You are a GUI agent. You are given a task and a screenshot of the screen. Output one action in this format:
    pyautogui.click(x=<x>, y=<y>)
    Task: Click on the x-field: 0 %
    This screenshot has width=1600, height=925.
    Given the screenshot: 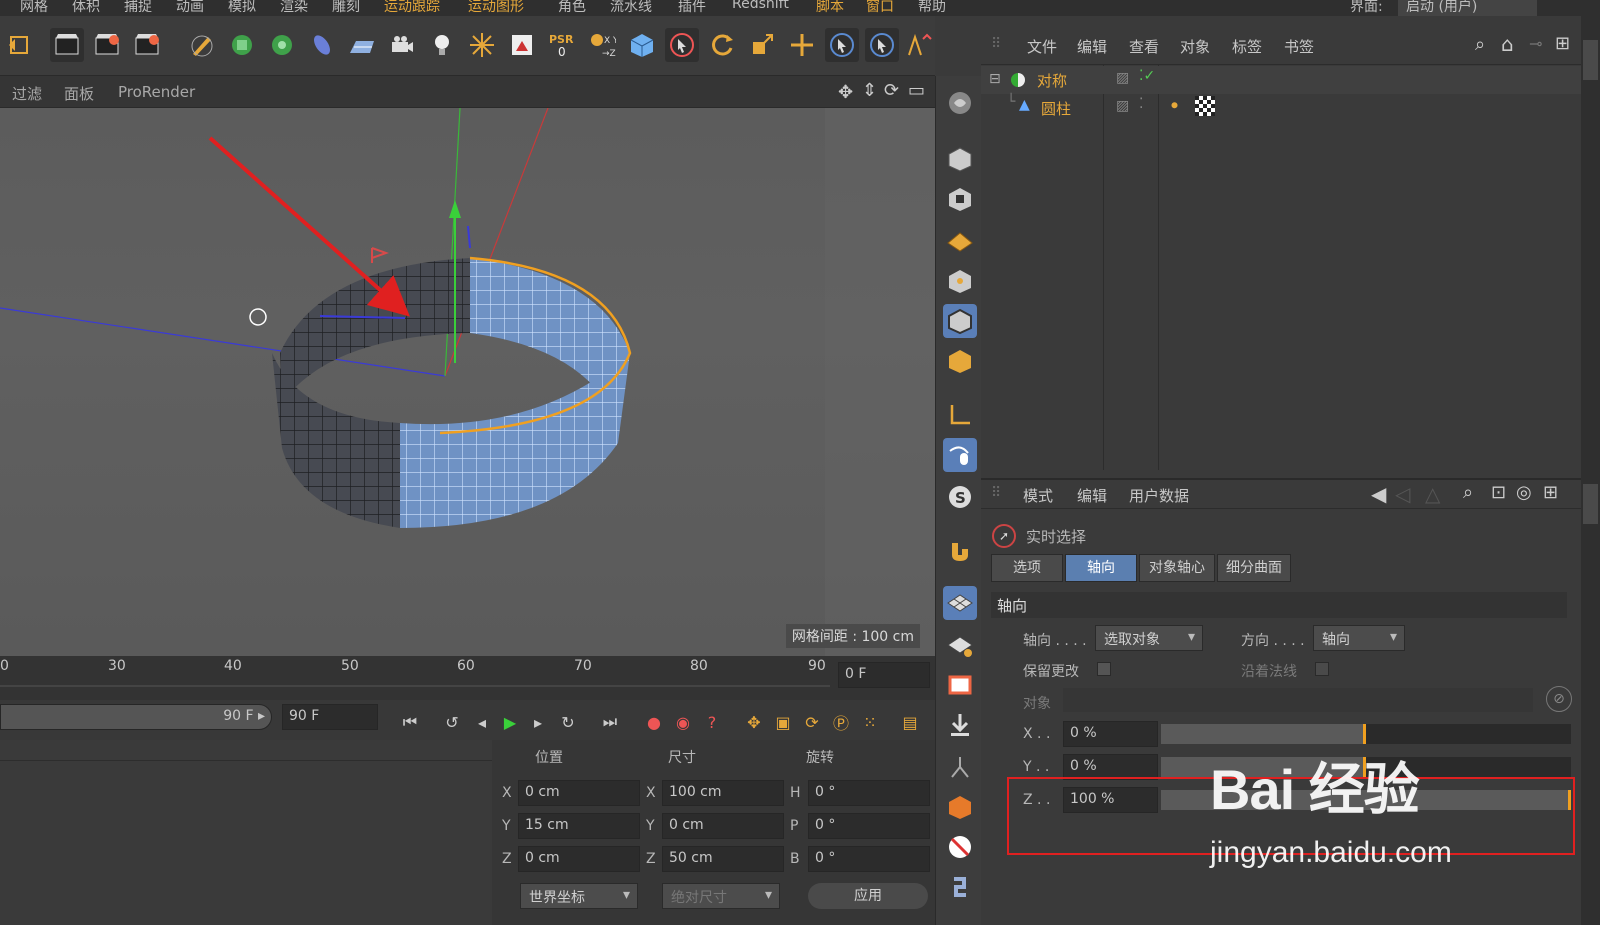 What is the action you would take?
    pyautogui.click(x=1110, y=734)
    